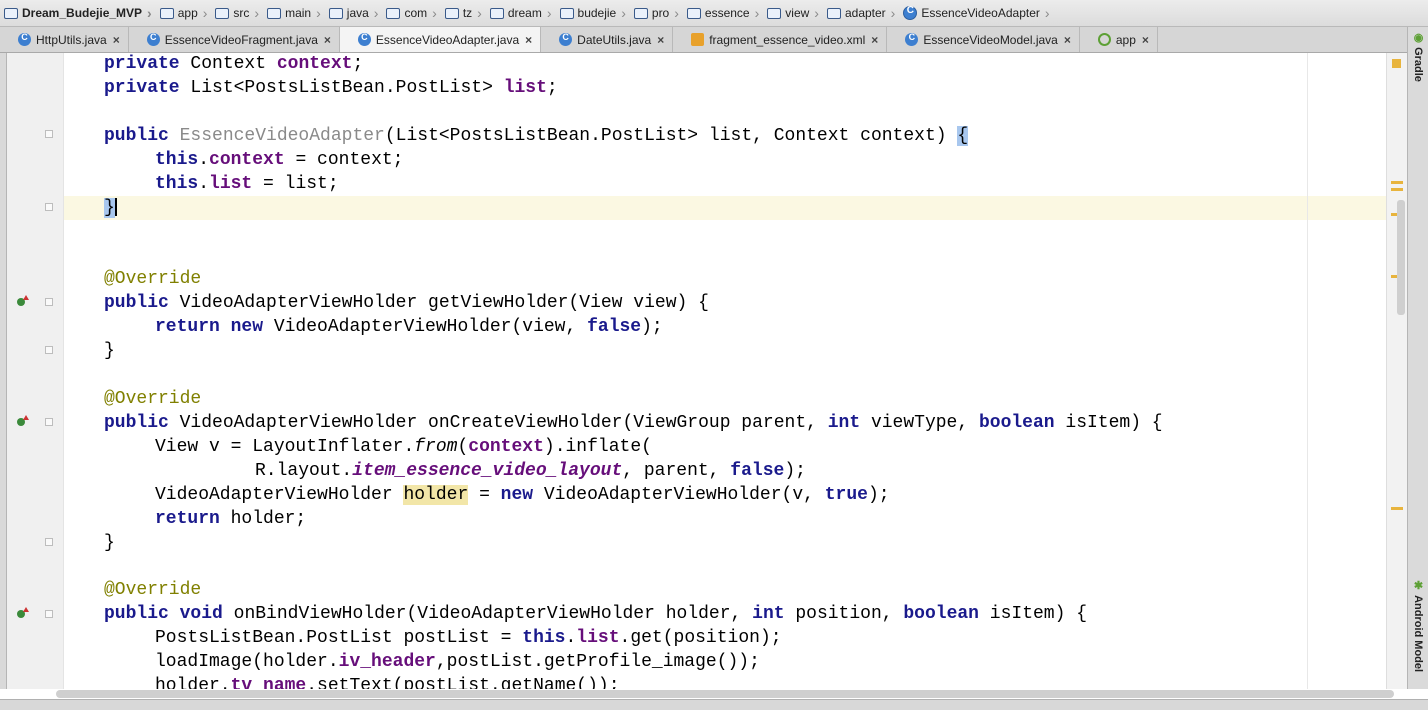 This screenshot has height=710, width=1428. I want to click on breadcrumb-item: budejie ›, so click(593, 13).